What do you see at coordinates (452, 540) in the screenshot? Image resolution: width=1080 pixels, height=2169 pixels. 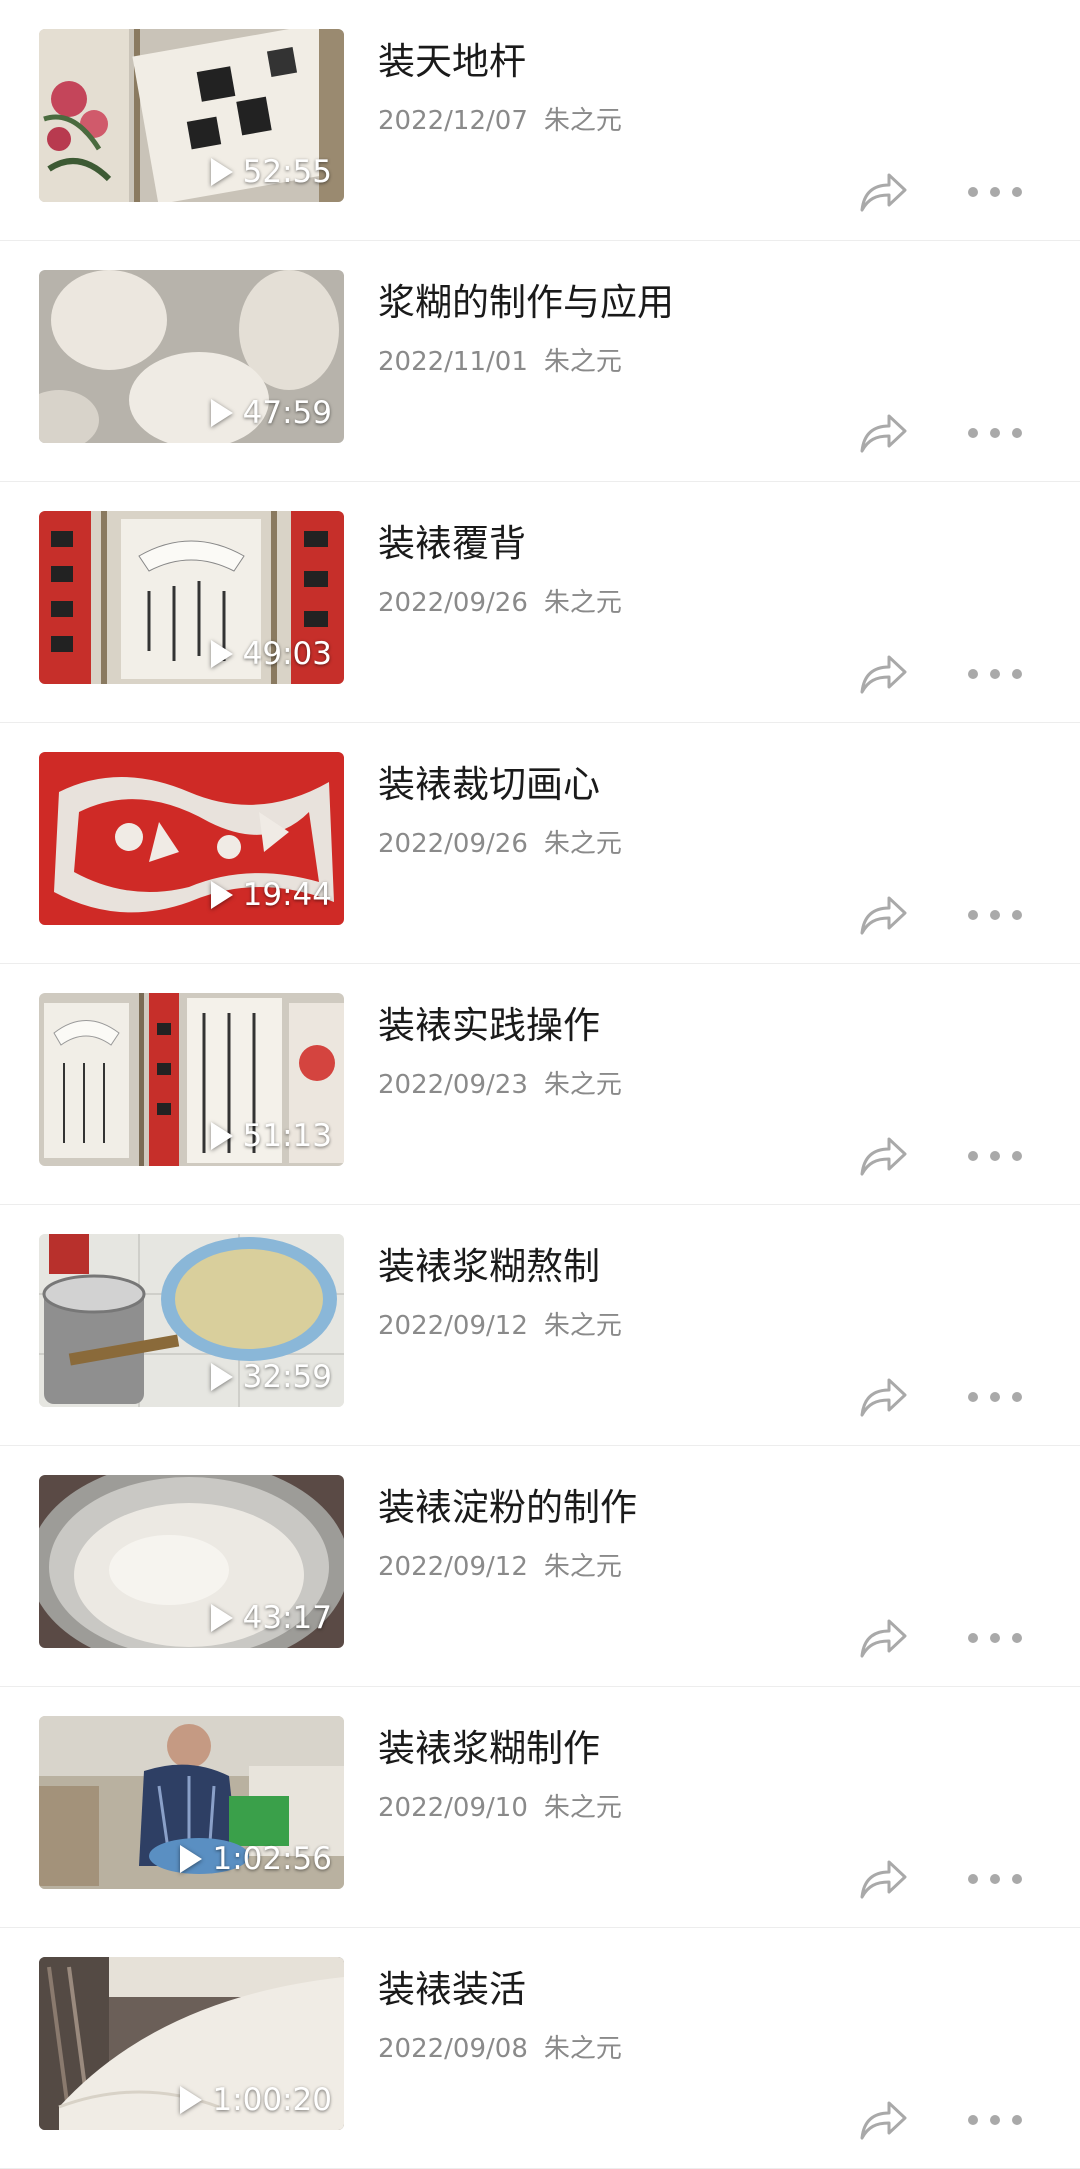 I see `video-title: 装裱覆背` at bounding box center [452, 540].